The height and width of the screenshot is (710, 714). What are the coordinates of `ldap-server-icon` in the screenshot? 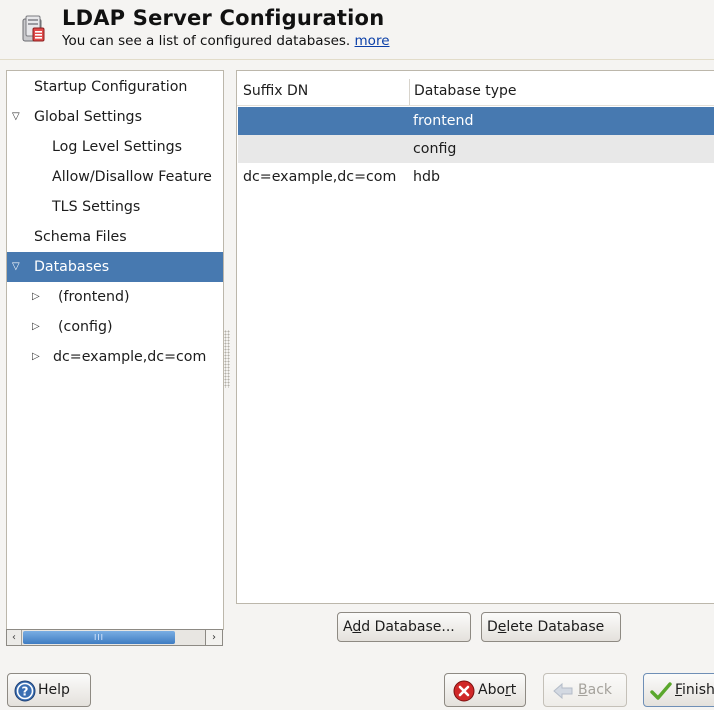 It's located at (33, 29).